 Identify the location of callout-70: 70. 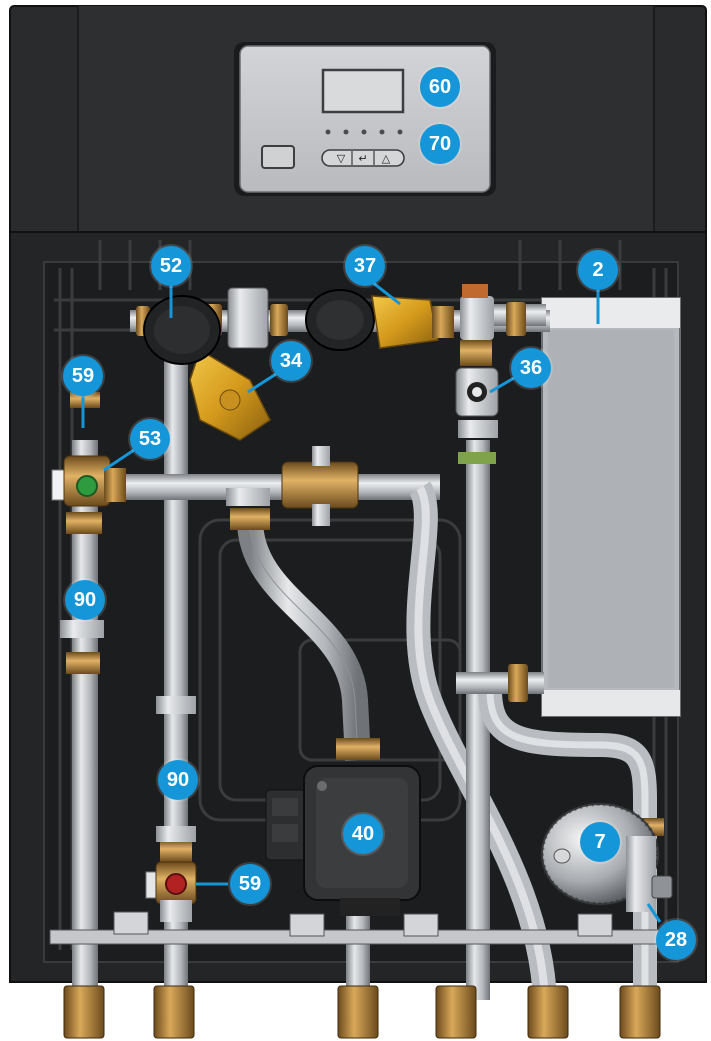
(440, 144).